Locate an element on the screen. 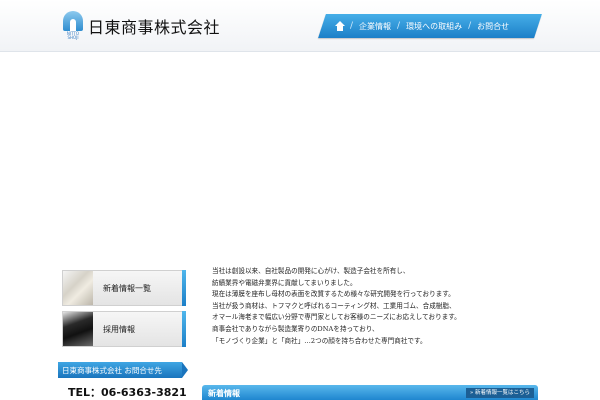 The height and width of the screenshot is (400, 600). contact-phone: TEL：06-6363-3821 is located at coordinates (127, 392).